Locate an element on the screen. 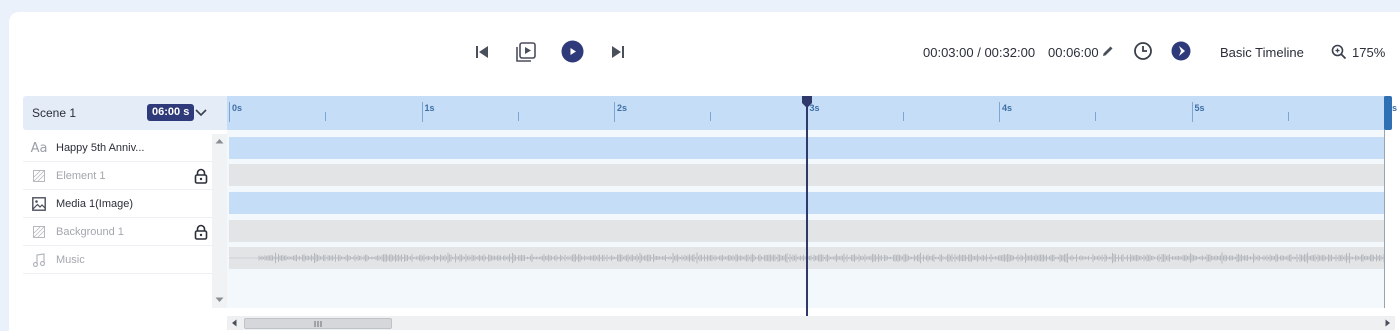  skip-back-icon is located at coordinates (482, 52).